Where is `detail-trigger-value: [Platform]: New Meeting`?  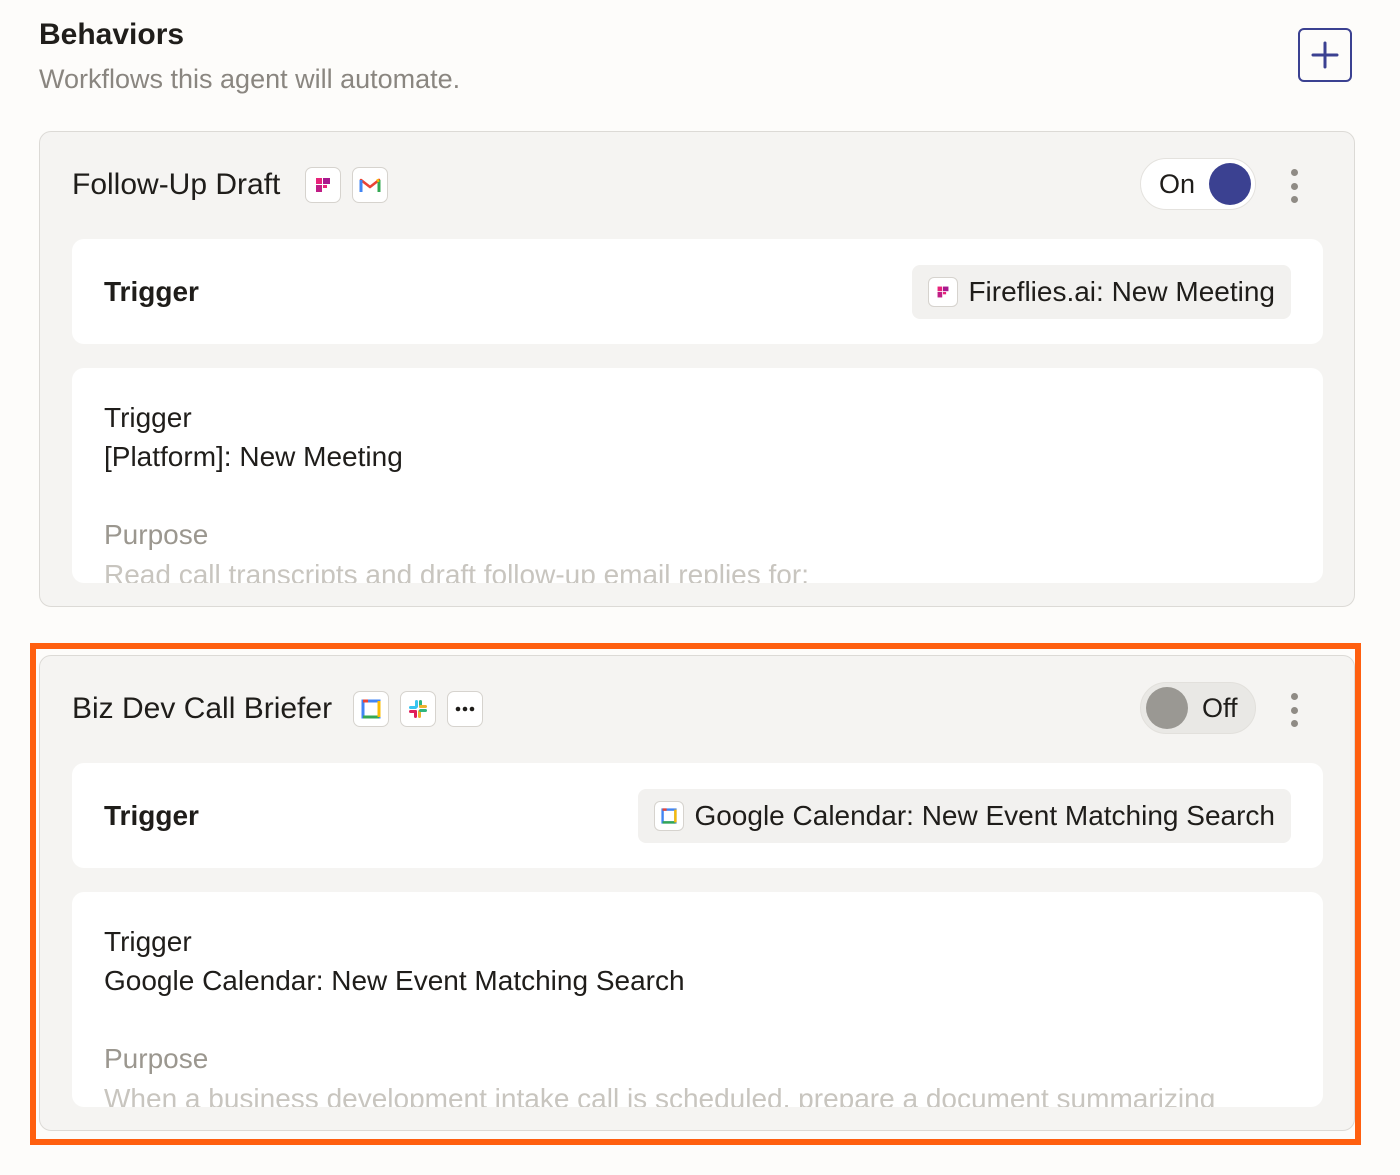 detail-trigger-value: [Platform]: New Meeting is located at coordinates (253, 456).